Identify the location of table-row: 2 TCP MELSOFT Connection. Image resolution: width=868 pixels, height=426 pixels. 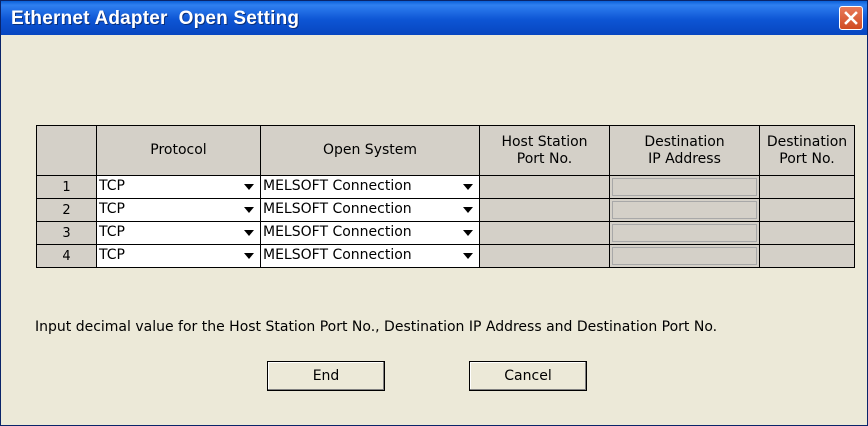
(445, 210).